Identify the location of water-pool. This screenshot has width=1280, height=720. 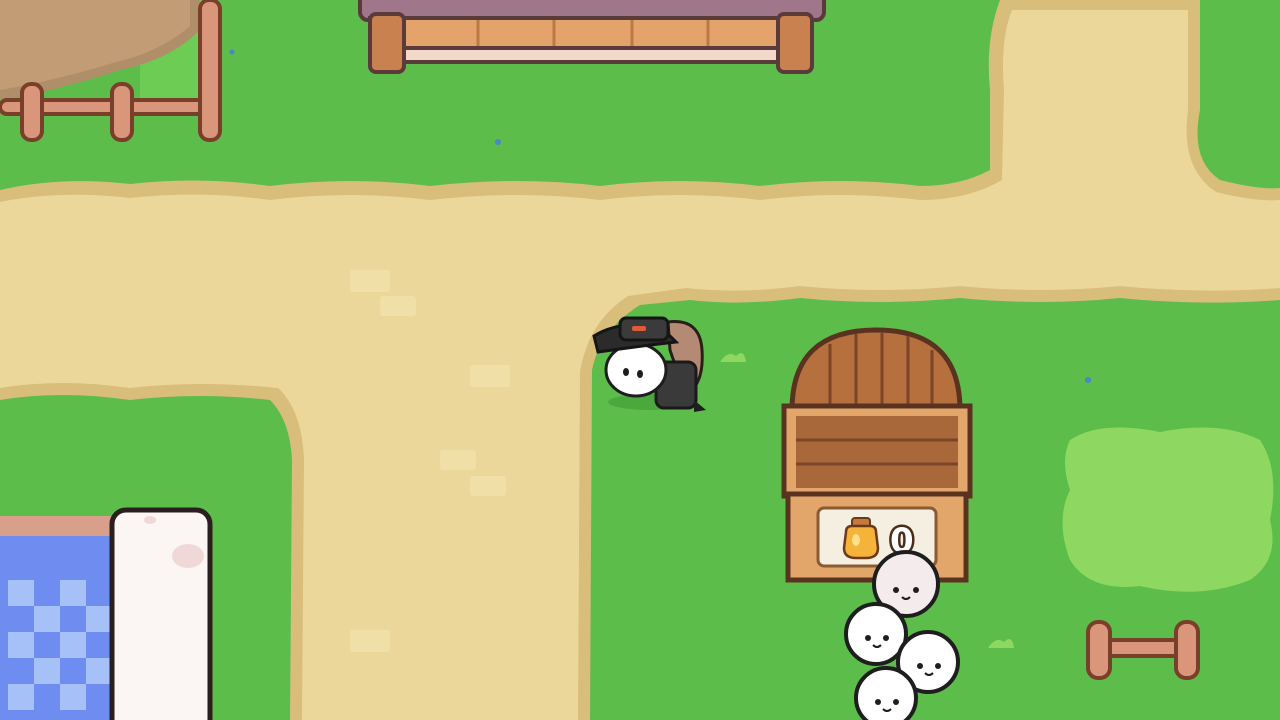
(60, 618).